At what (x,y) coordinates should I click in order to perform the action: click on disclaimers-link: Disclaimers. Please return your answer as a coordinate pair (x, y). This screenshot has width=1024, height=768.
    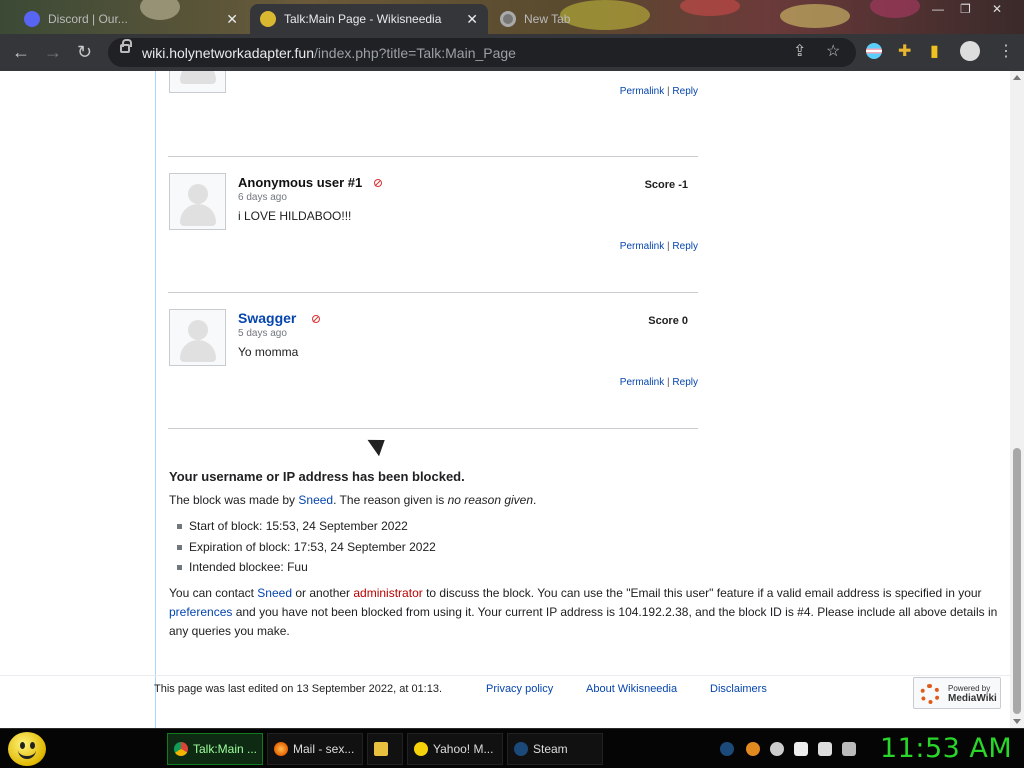
    Looking at the image, I should click on (738, 689).